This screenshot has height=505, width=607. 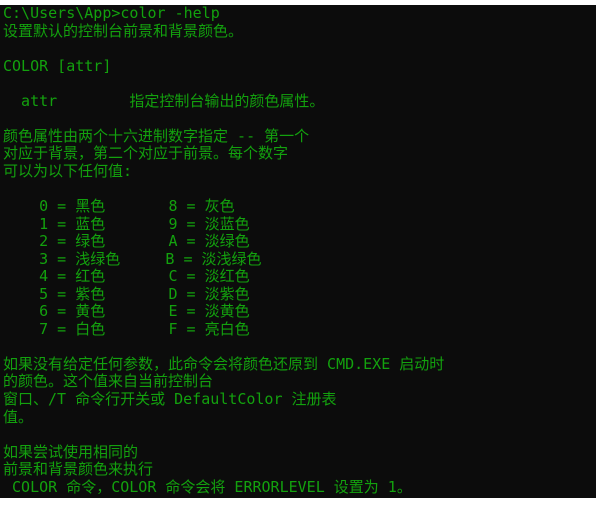 I want to click on console-line: 0 = 黑色 8 = 灰色, so click(x=119, y=206).